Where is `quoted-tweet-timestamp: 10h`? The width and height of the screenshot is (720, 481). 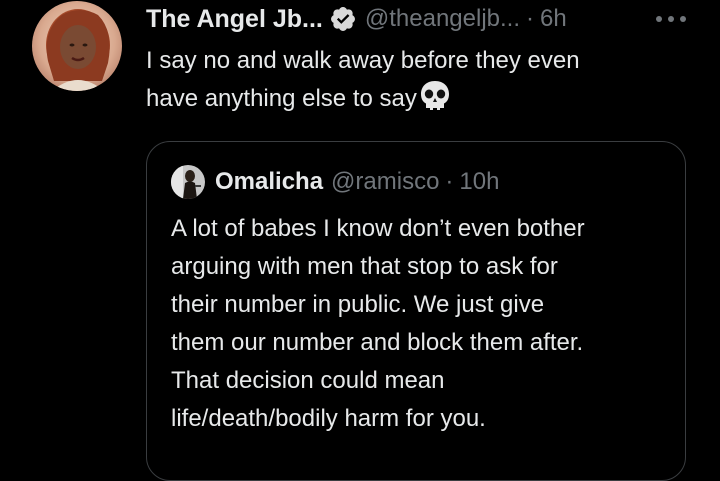 quoted-tweet-timestamp: 10h is located at coordinates (479, 181).